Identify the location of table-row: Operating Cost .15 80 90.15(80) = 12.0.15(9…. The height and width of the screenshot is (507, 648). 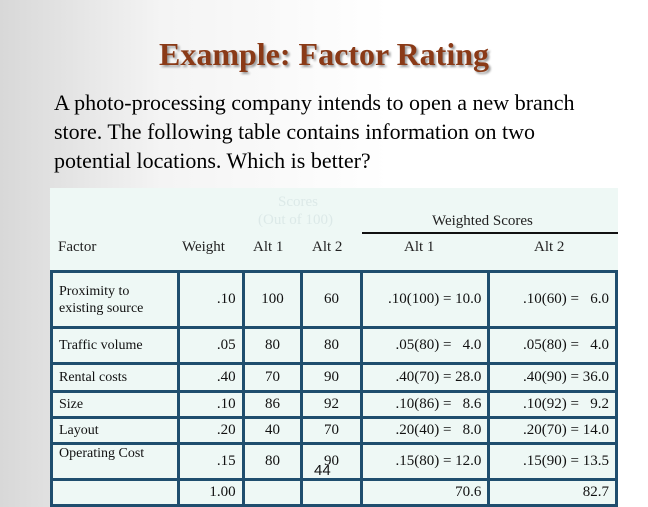
(333, 461).